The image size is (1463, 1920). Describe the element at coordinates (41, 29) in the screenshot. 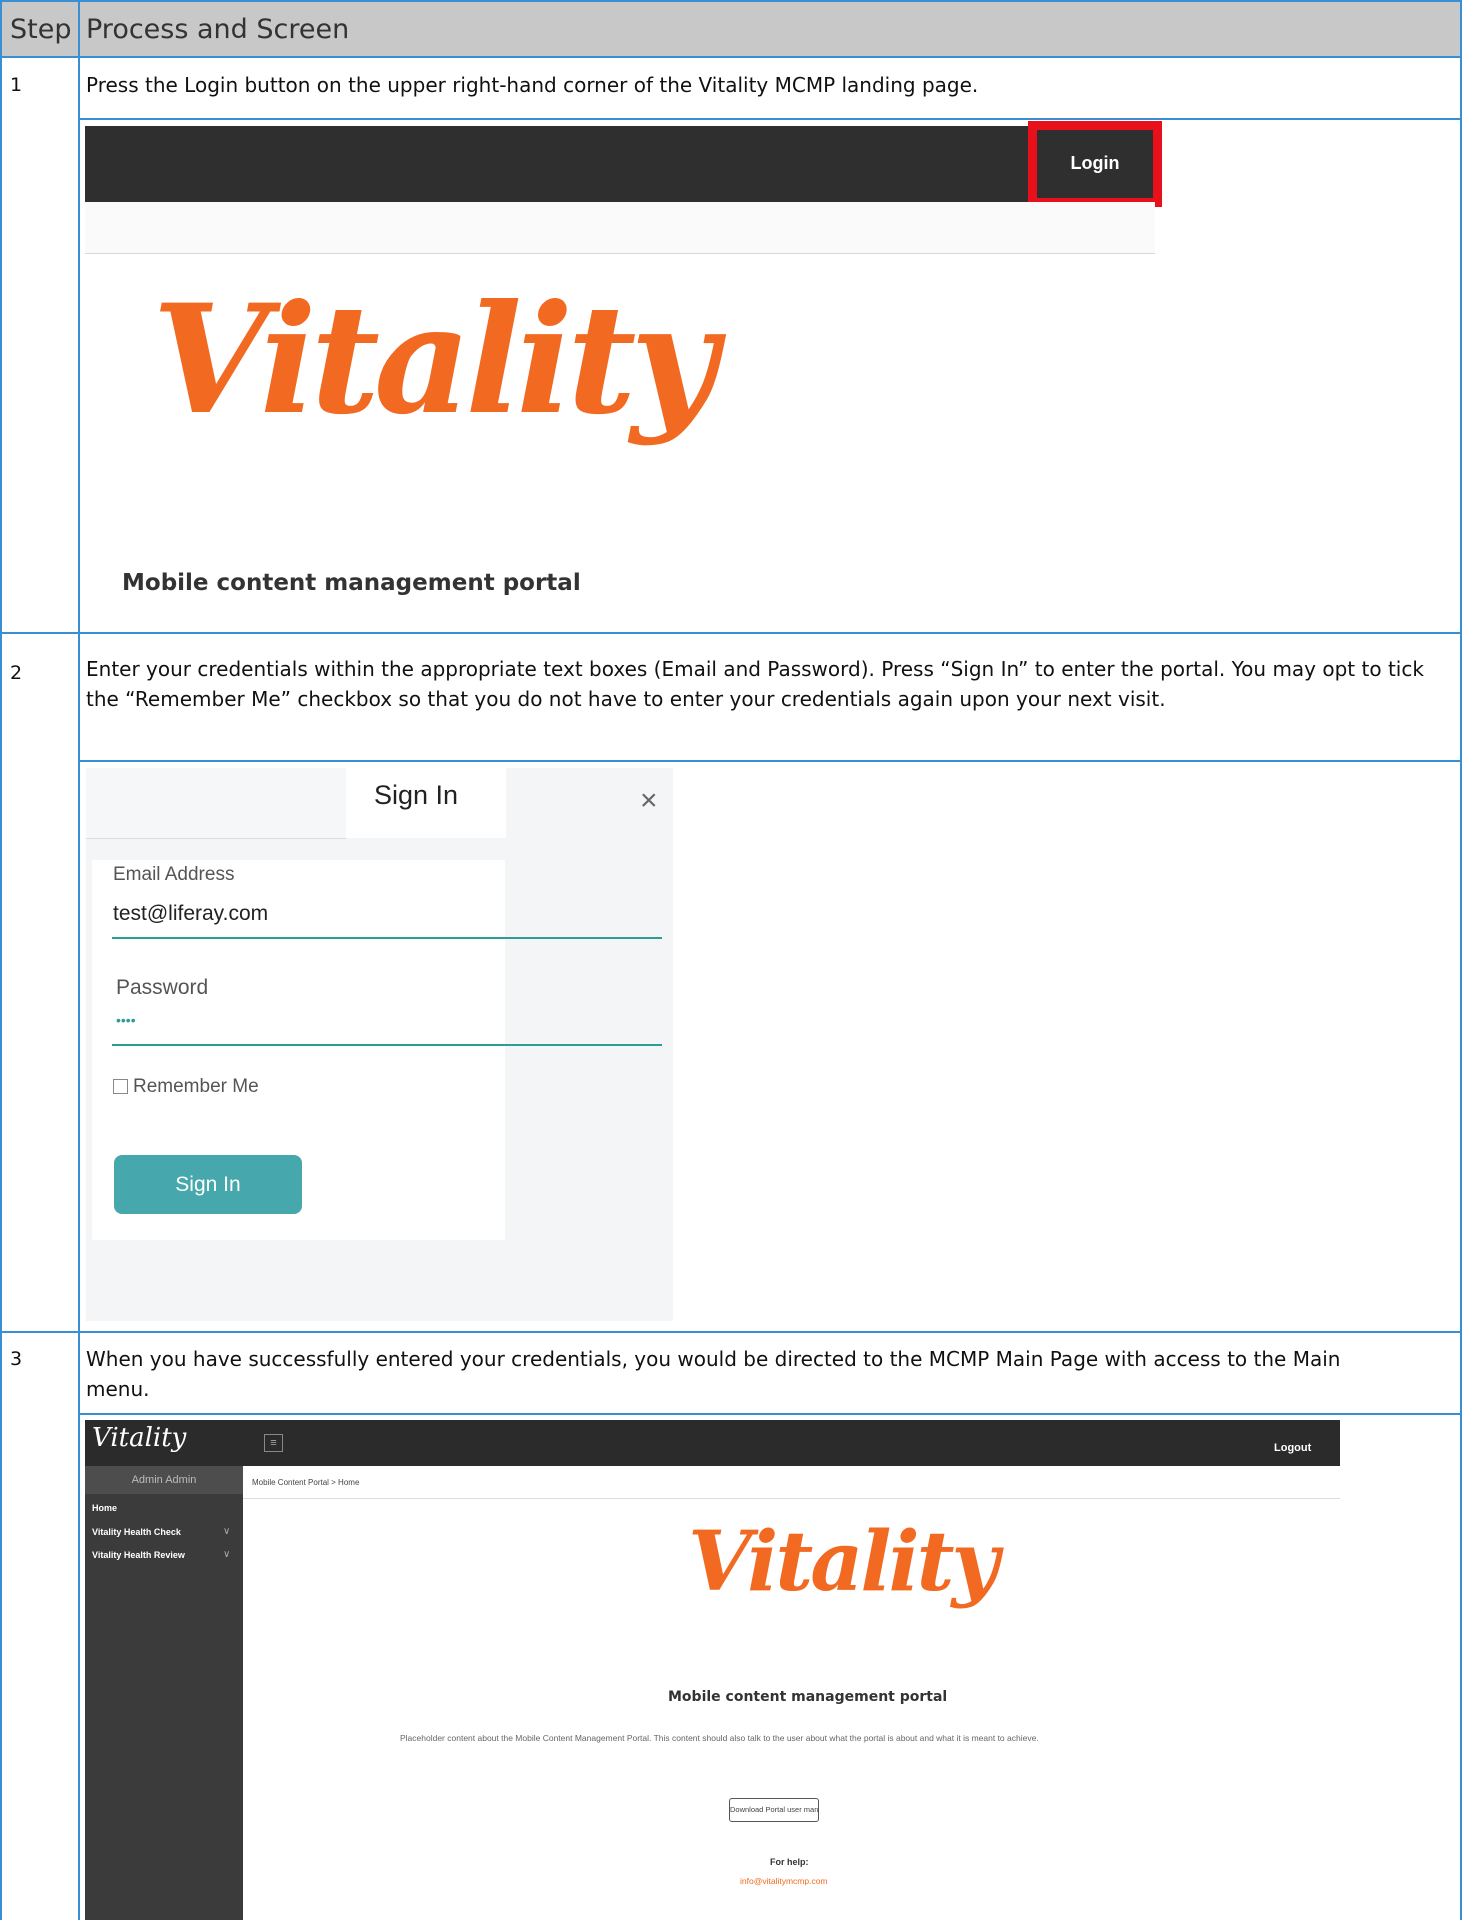

I see `header-step: Step` at that location.